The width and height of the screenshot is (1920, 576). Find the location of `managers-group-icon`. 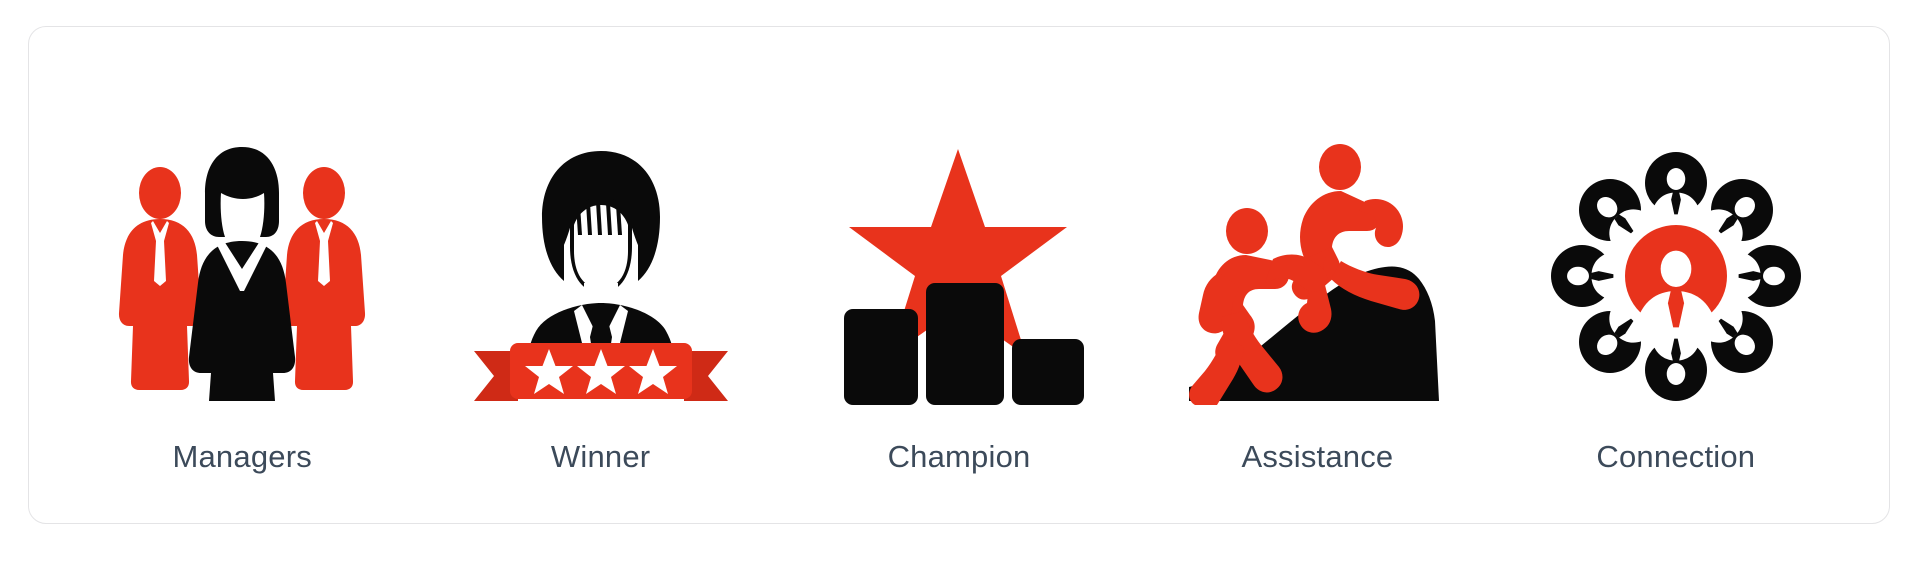

managers-group-icon is located at coordinates (242, 255).